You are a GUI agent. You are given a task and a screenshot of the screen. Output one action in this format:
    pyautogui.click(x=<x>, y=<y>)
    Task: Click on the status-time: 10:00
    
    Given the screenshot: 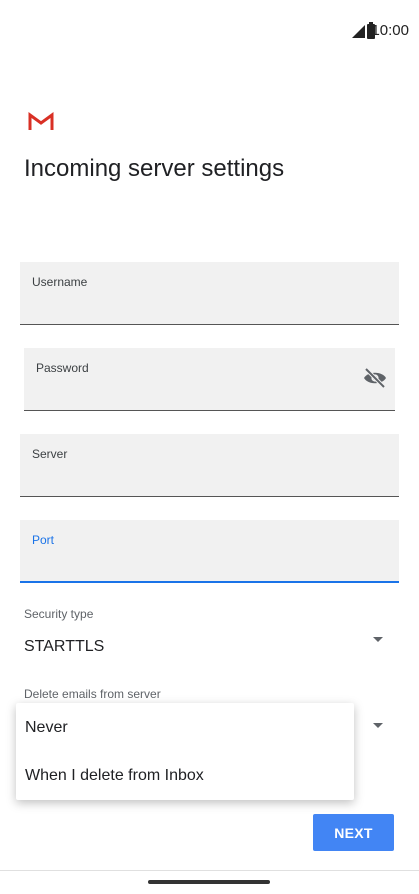 What is the action you would take?
    pyautogui.click(x=390, y=30)
    